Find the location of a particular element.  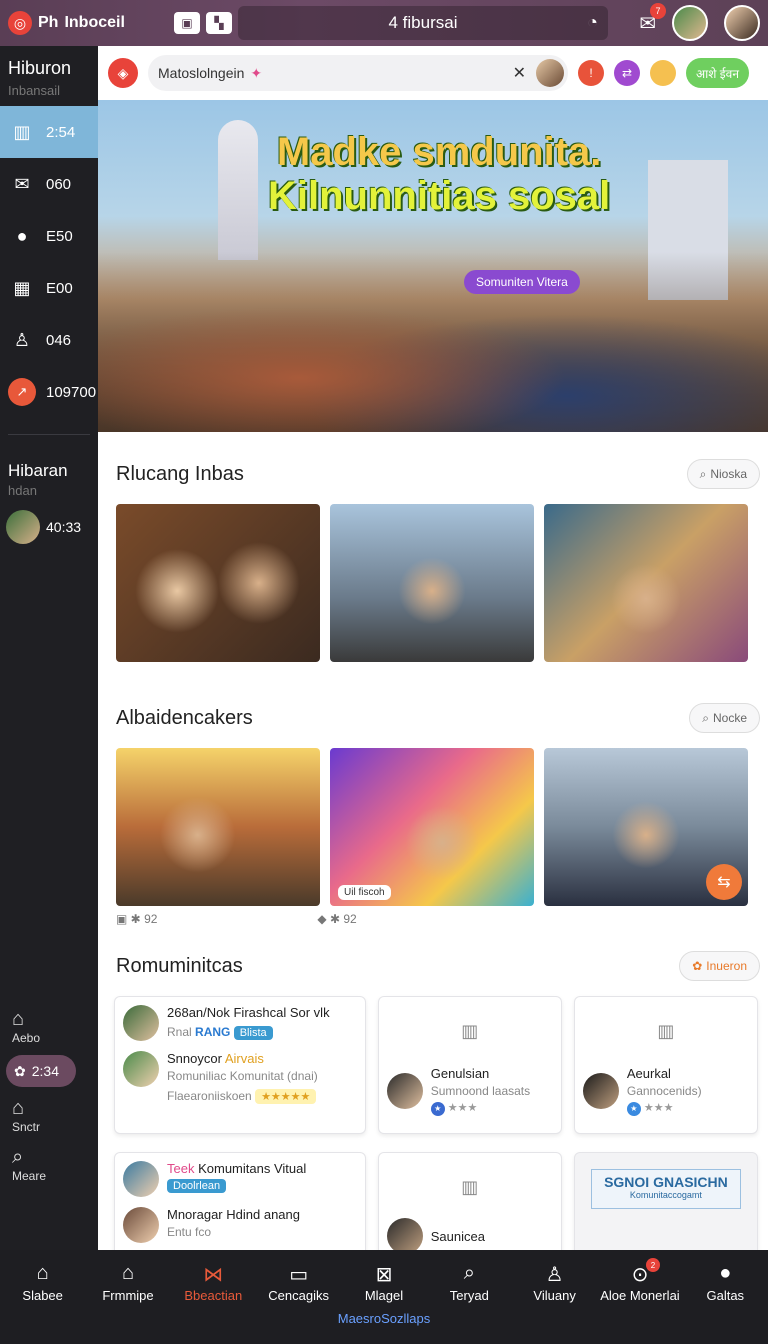

nav-teryad: ⌕ Teryad is located at coordinates (469, 1282).